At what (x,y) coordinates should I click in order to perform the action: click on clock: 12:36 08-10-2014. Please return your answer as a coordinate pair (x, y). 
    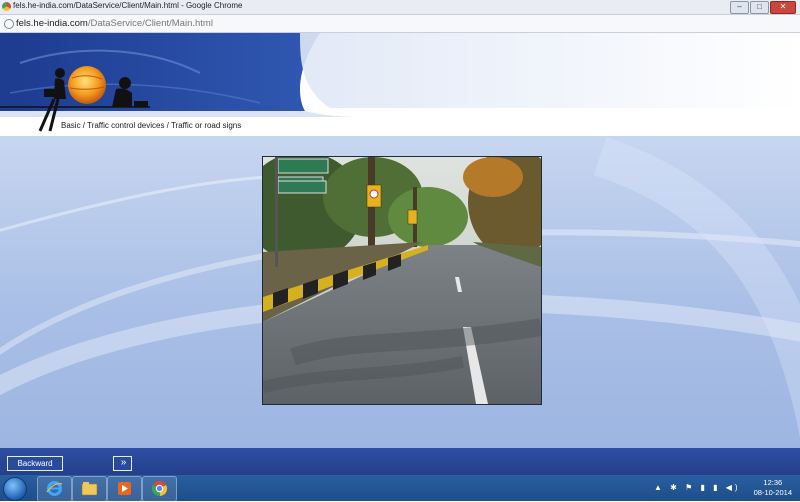
    Looking at the image, I should click on (773, 488).